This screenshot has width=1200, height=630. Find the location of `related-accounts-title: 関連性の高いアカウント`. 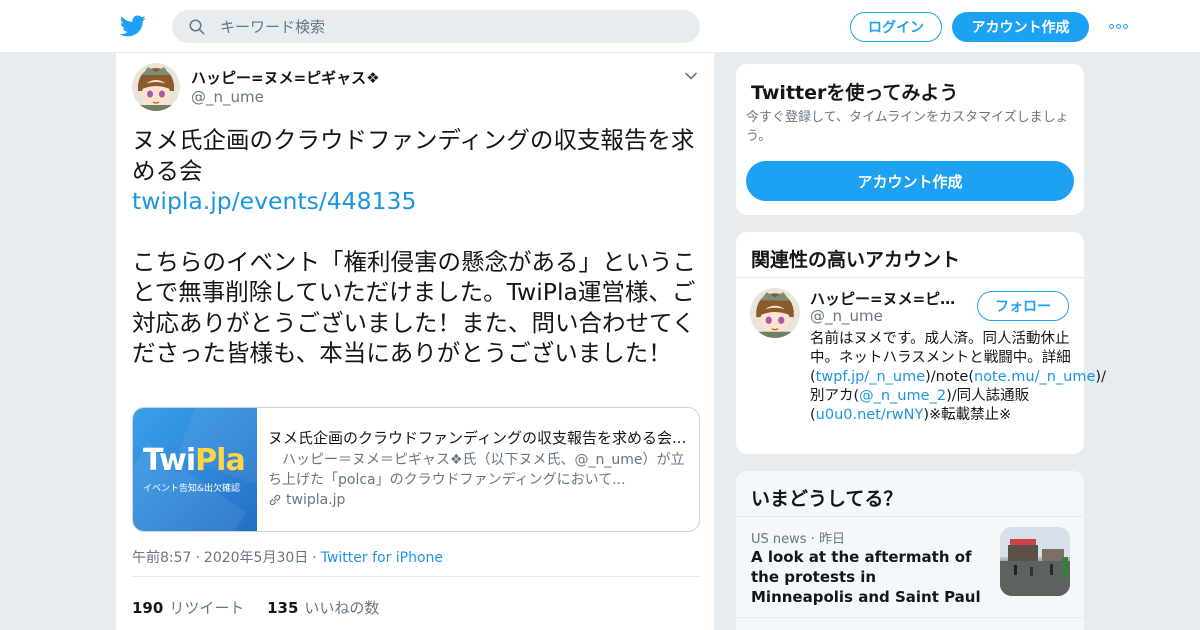

related-accounts-title: 関連性の高いアカウント is located at coordinates (856, 260).